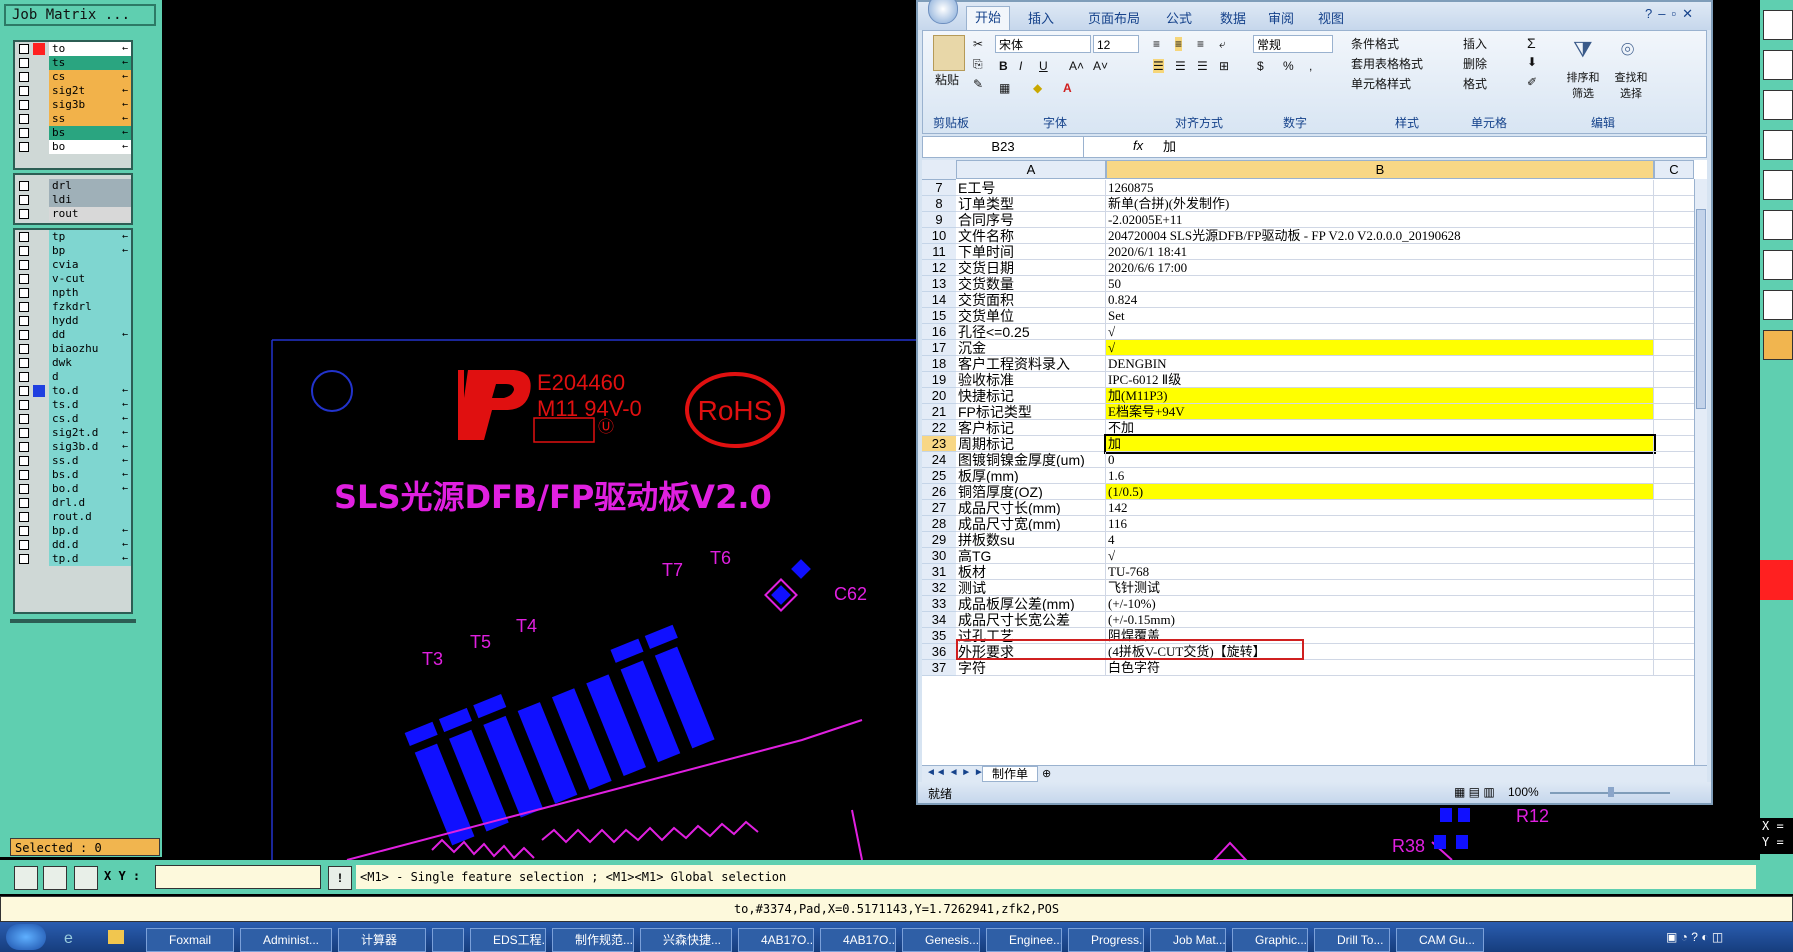 The width and height of the screenshot is (1793, 952). I want to click on layer-row: dd.d ←, so click(73, 545).